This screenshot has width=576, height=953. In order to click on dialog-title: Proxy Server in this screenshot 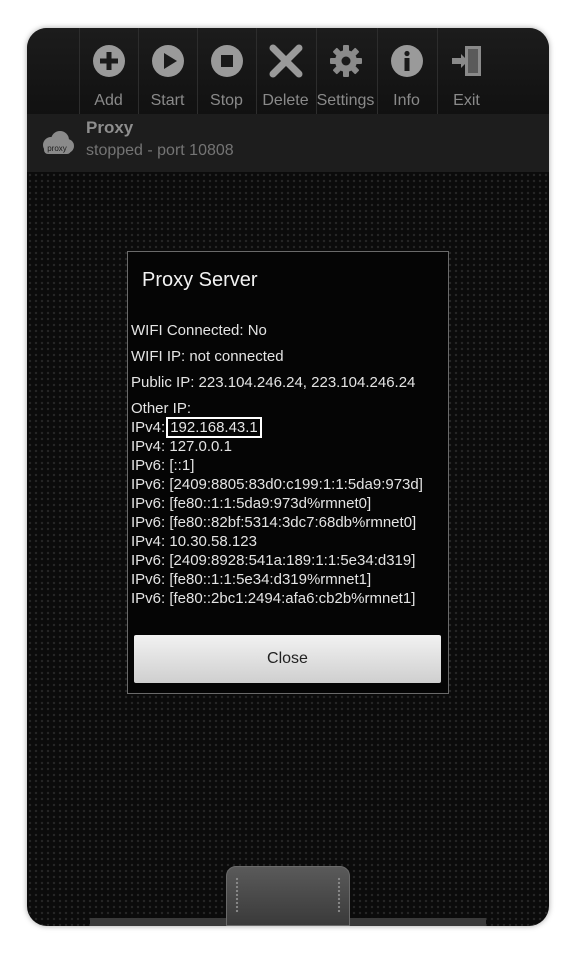, I will do `click(200, 280)`.